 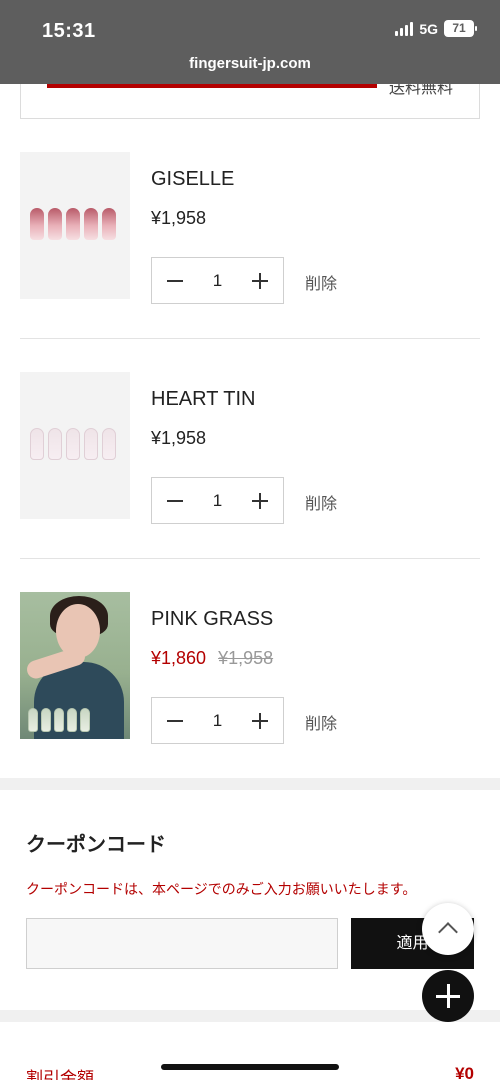 I want to click on product-name: HEART TIN, so click(x=203, y=399).